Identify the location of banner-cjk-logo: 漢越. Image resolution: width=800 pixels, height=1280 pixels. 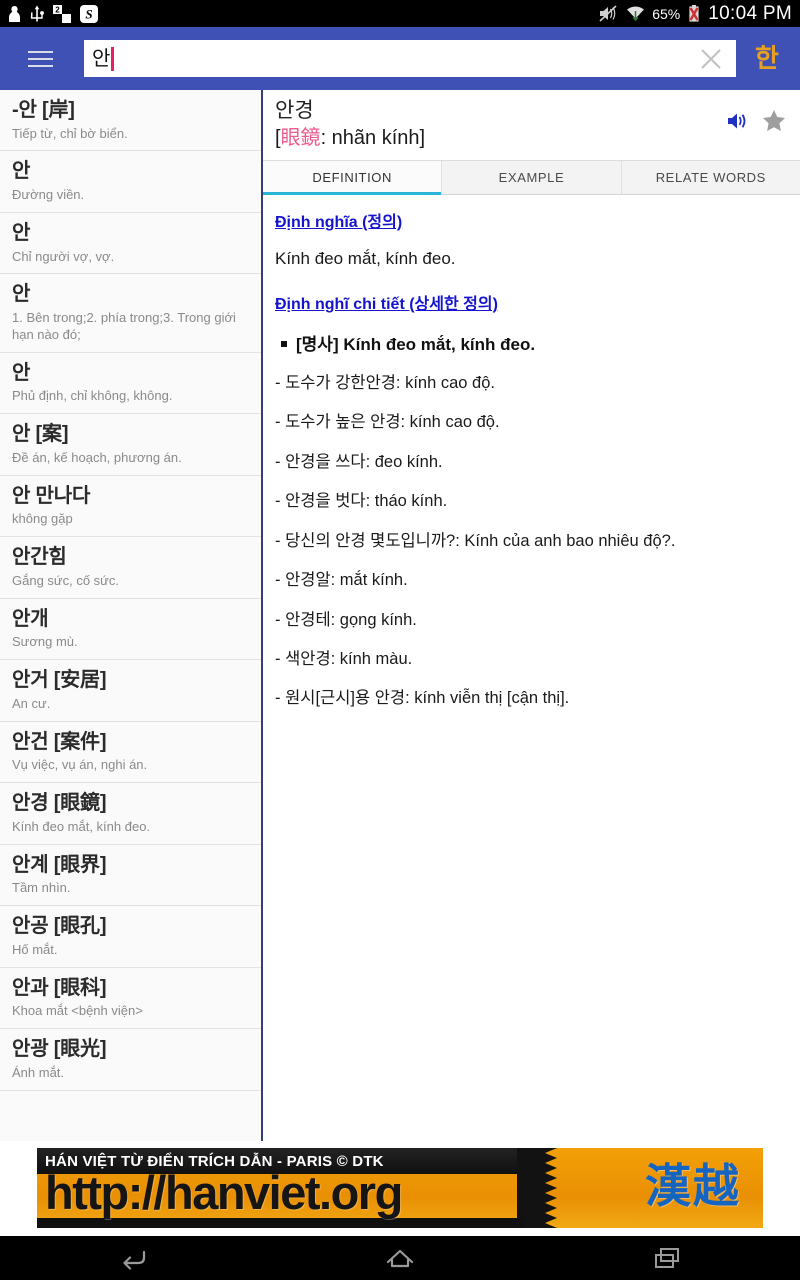
(693, 1186).